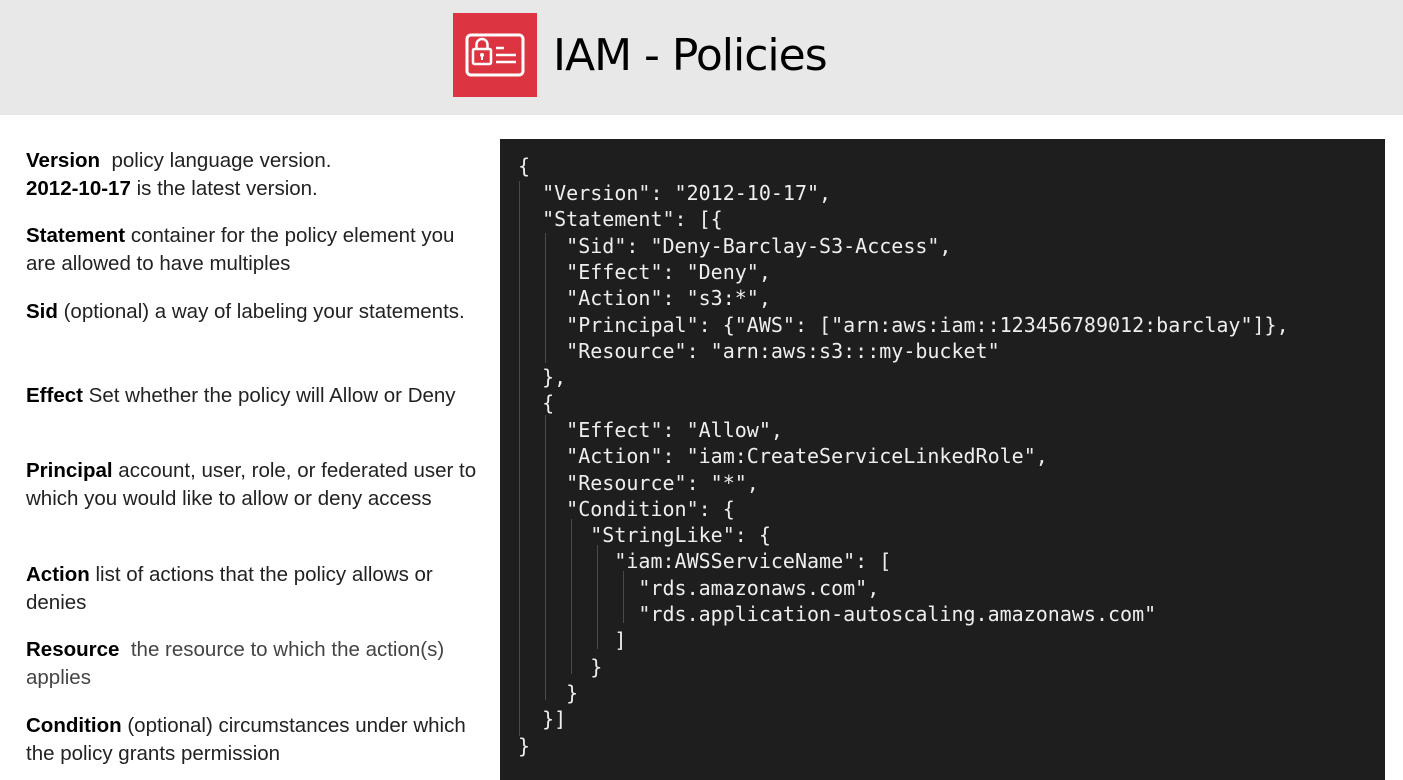  I want to click on code-line: "Action": "s3:*",, so click(644, 298).